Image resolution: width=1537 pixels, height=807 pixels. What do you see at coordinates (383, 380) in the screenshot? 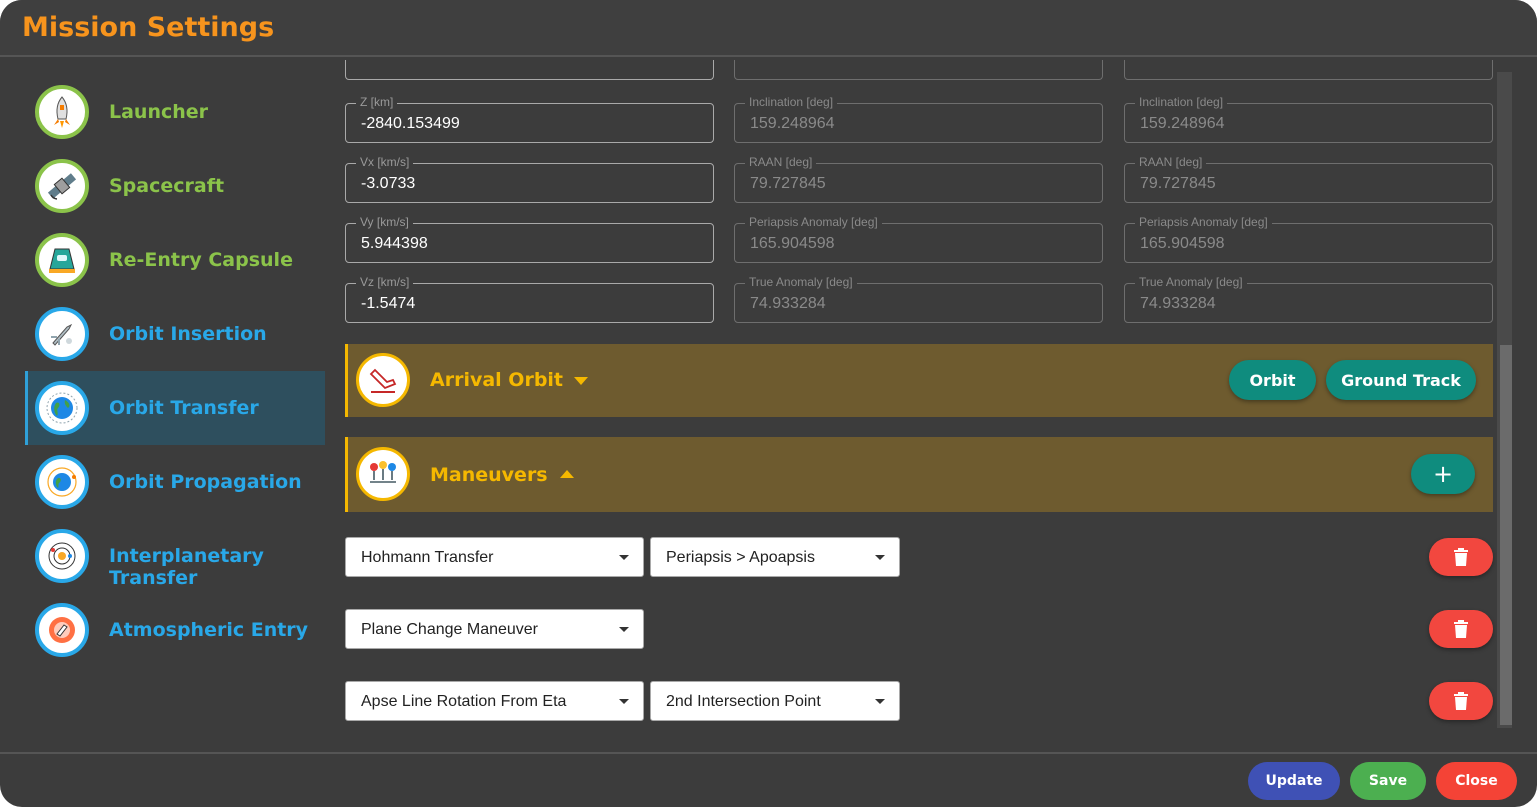
I see `arrival-icon` at bounding box center [383, 380].